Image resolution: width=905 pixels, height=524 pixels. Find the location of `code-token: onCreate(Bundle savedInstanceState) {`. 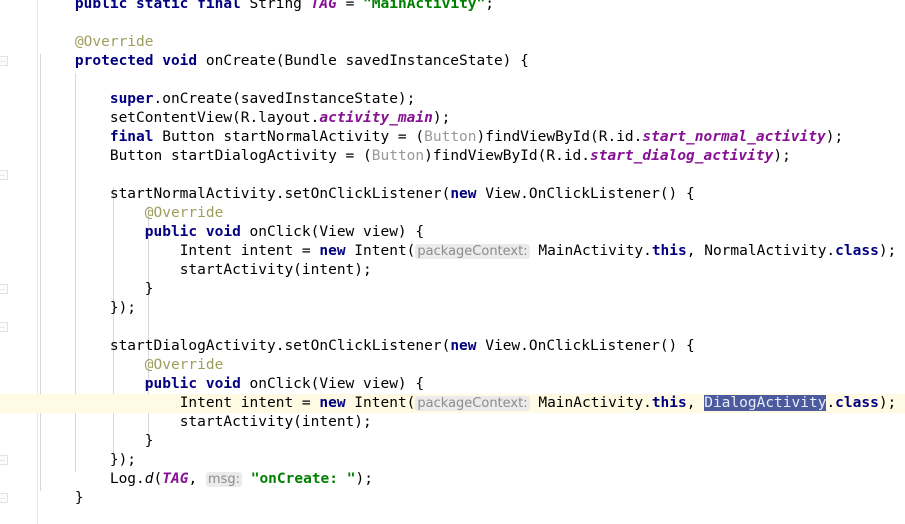

code-token: onCreate(Bundle savedInstanceState) { is located at coordinates (367, 61).